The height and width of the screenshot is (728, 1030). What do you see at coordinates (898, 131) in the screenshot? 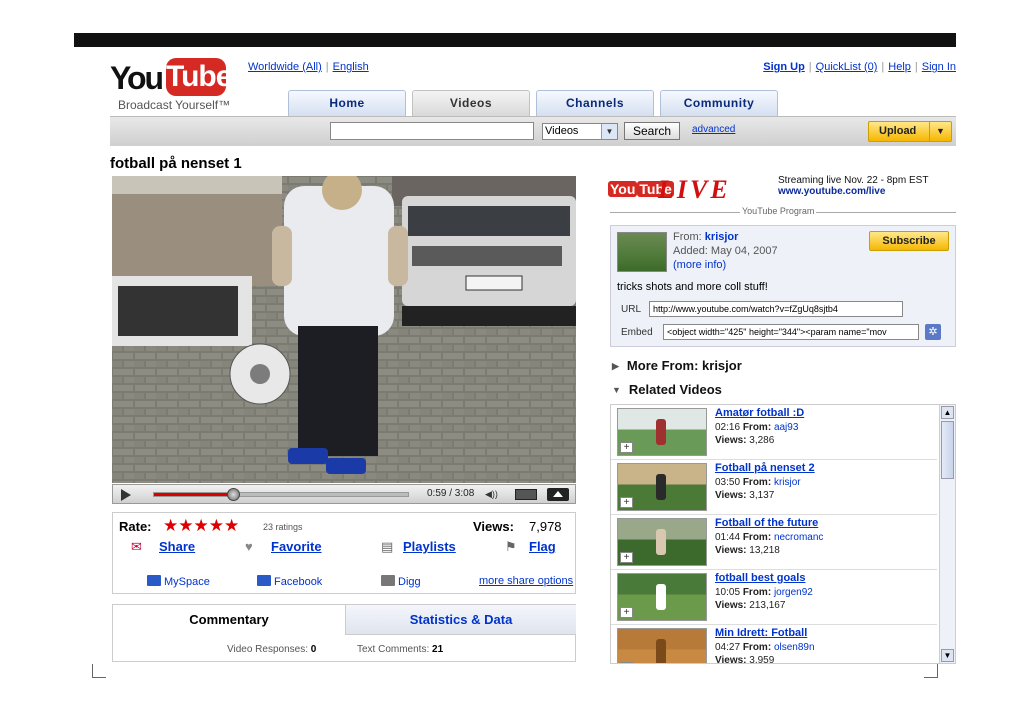
I see `upload-label: Upload` at bounding box center [898, 131].